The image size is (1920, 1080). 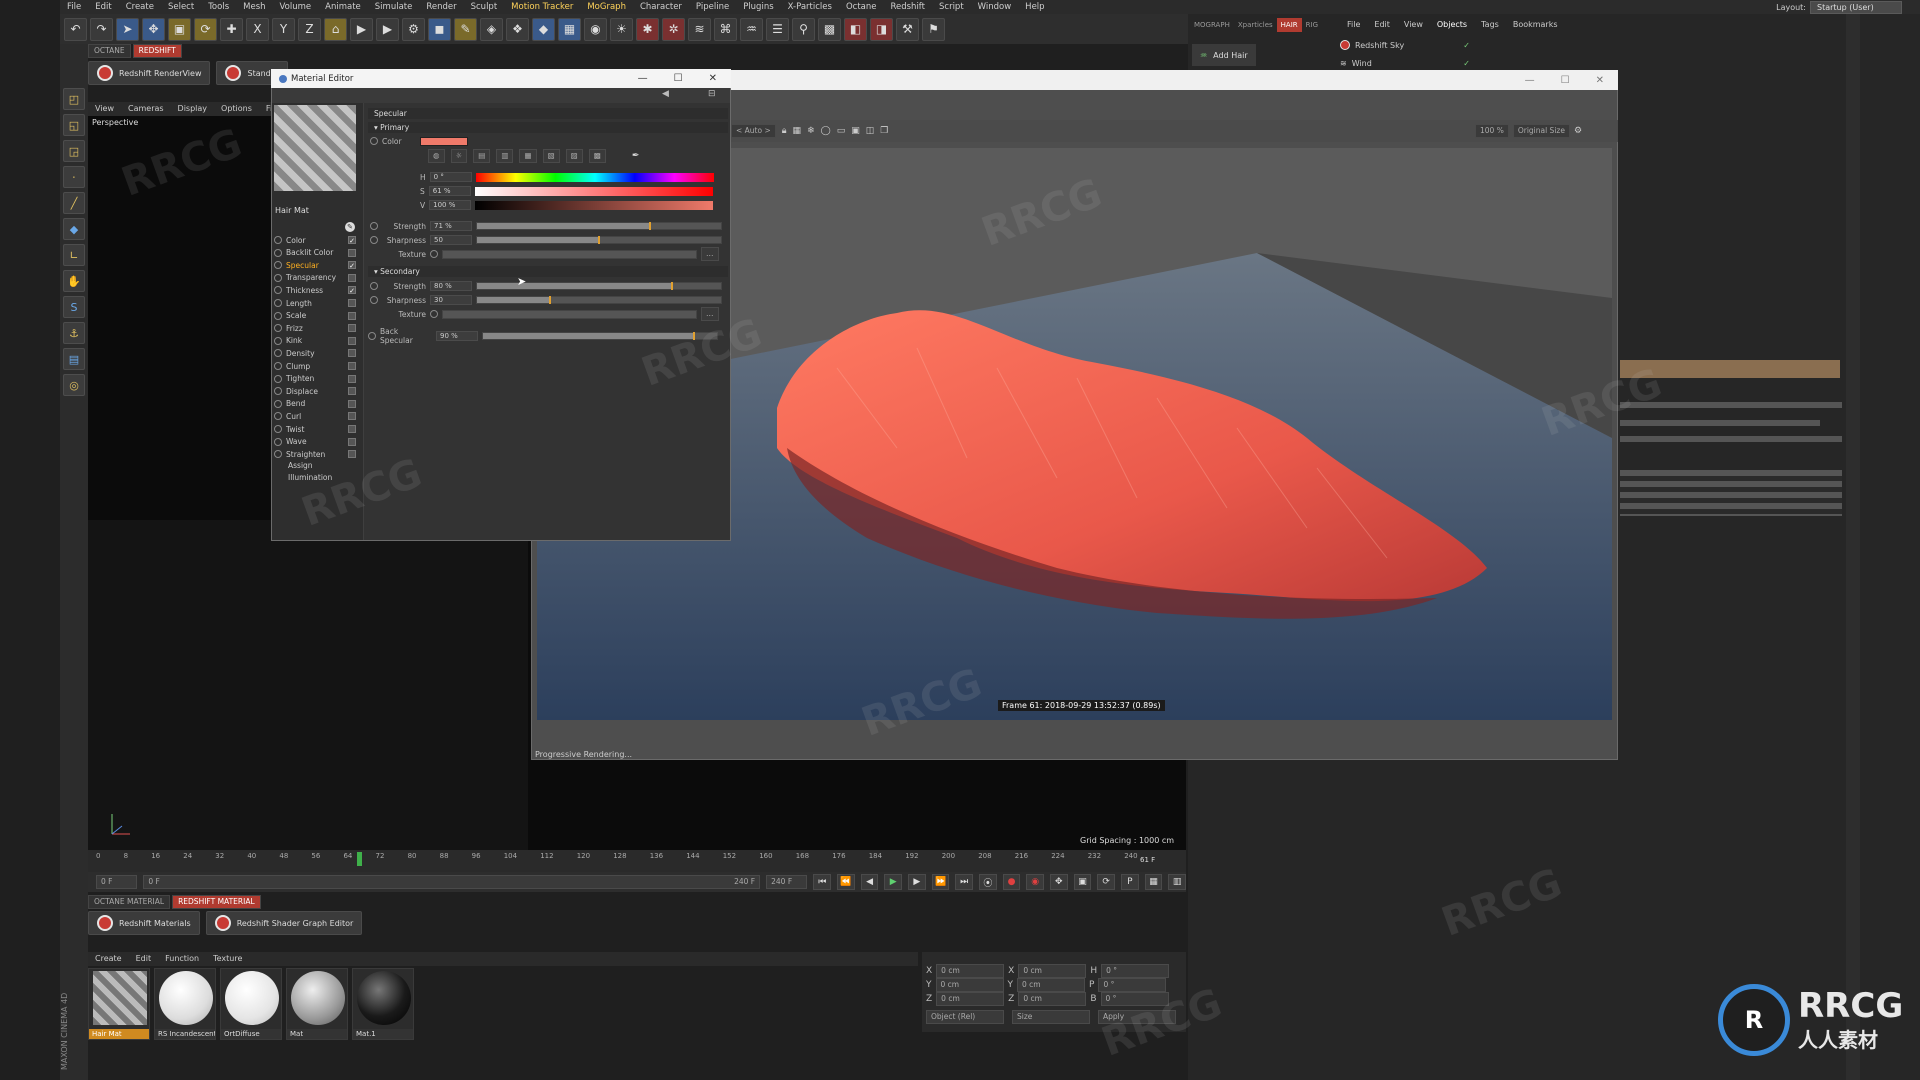 What do you see at coordinates (216, 902) in the screenshot?
I see `tab-redshift-material: REDSHIFT MATERIAL` at bounding box center [216, 902].